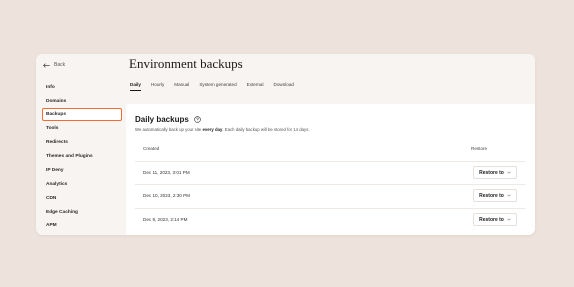 The width and height of the screenshot is (574, 287). Describe the element at coordinates (197, 119) in the screenshot. I see `help-icon` at that location.